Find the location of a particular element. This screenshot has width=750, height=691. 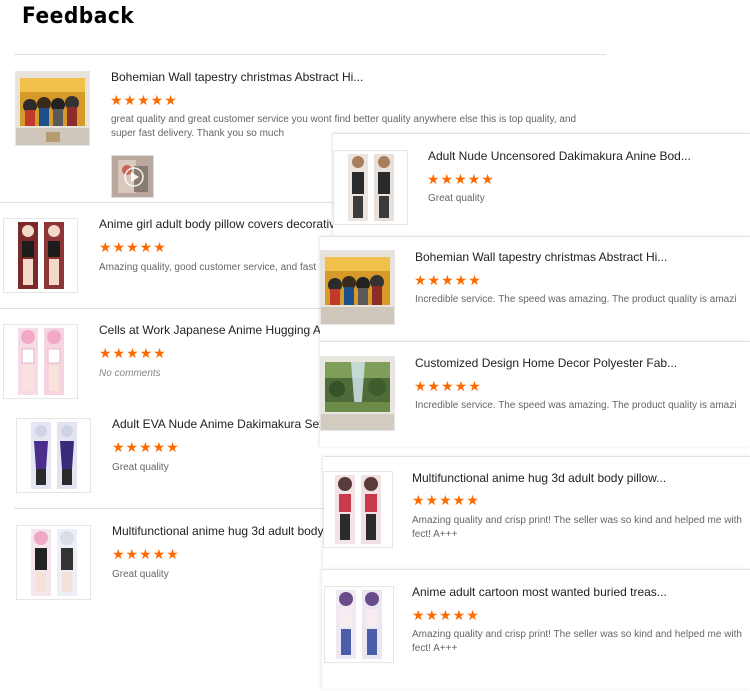

product-title: Adult EVA Nude Anime Dakimakura Sexy is located at coordinates (219, 424).